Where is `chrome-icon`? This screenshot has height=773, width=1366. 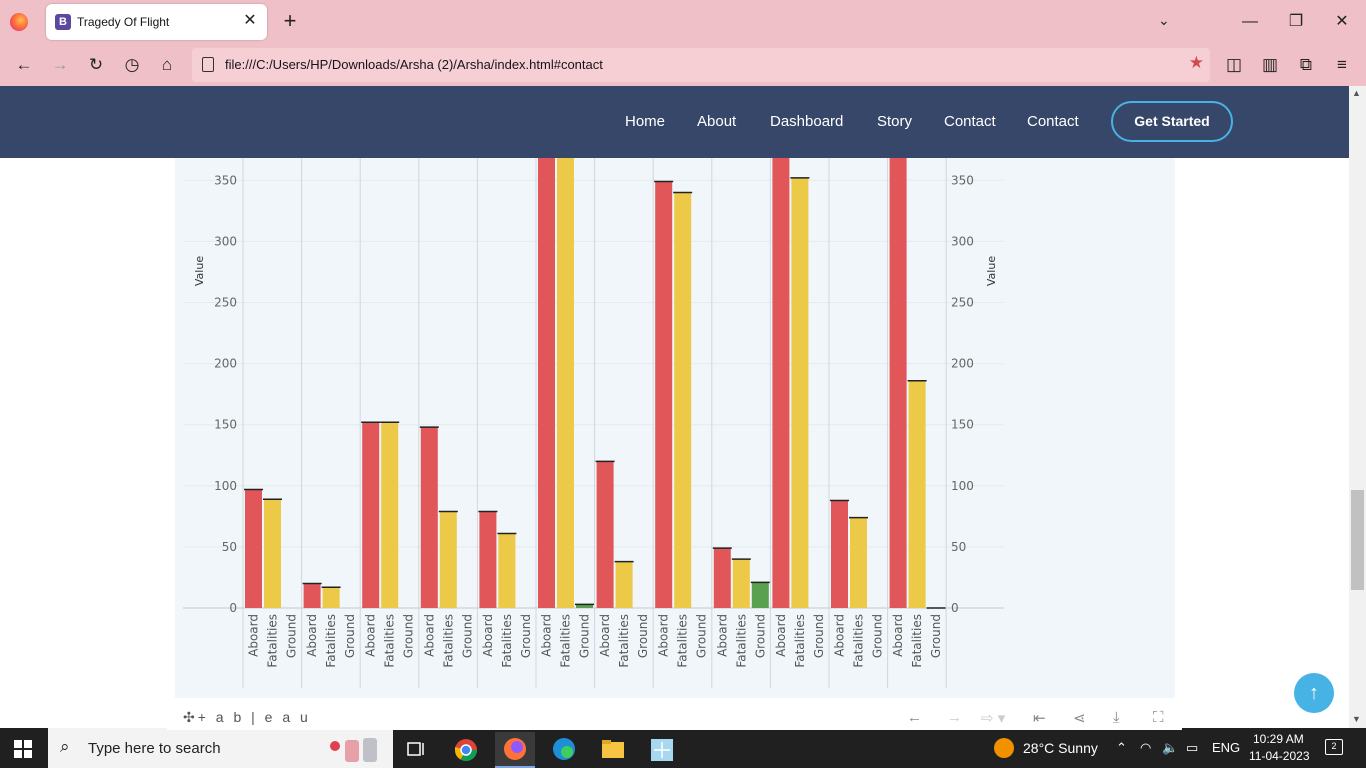 chrome-icon is located at coordinates (466, 750).